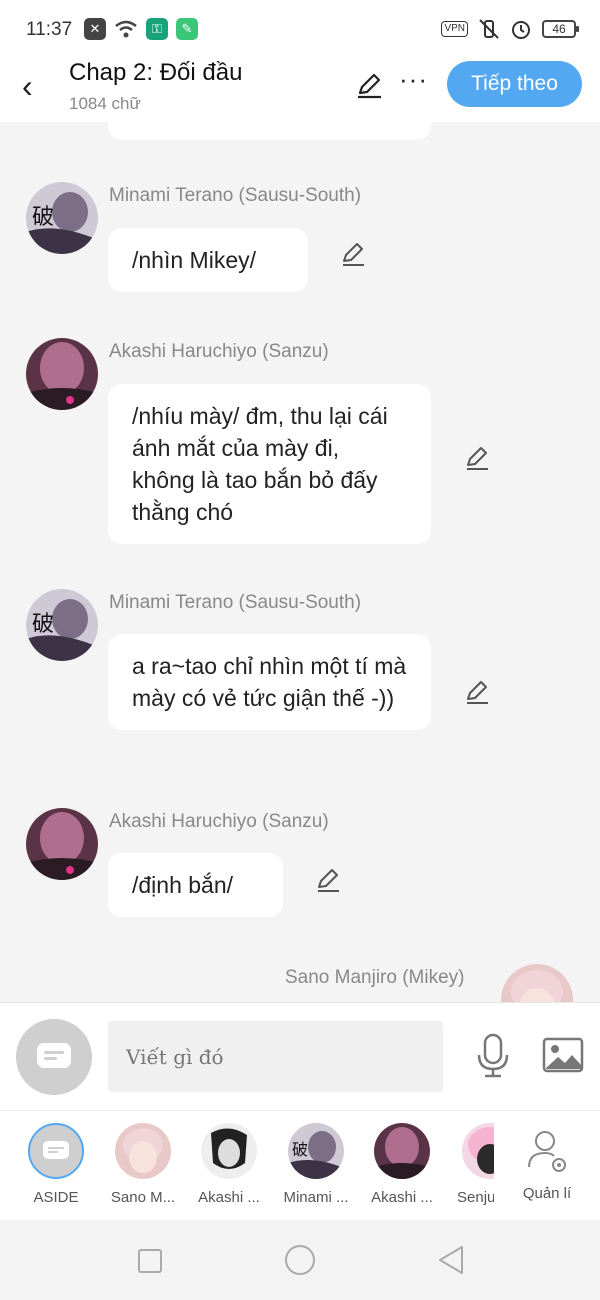  What do you see at coordinates (547, 1151) in the screenshot?
I see `manage-users-icon` at bounding box center [547, 1151].